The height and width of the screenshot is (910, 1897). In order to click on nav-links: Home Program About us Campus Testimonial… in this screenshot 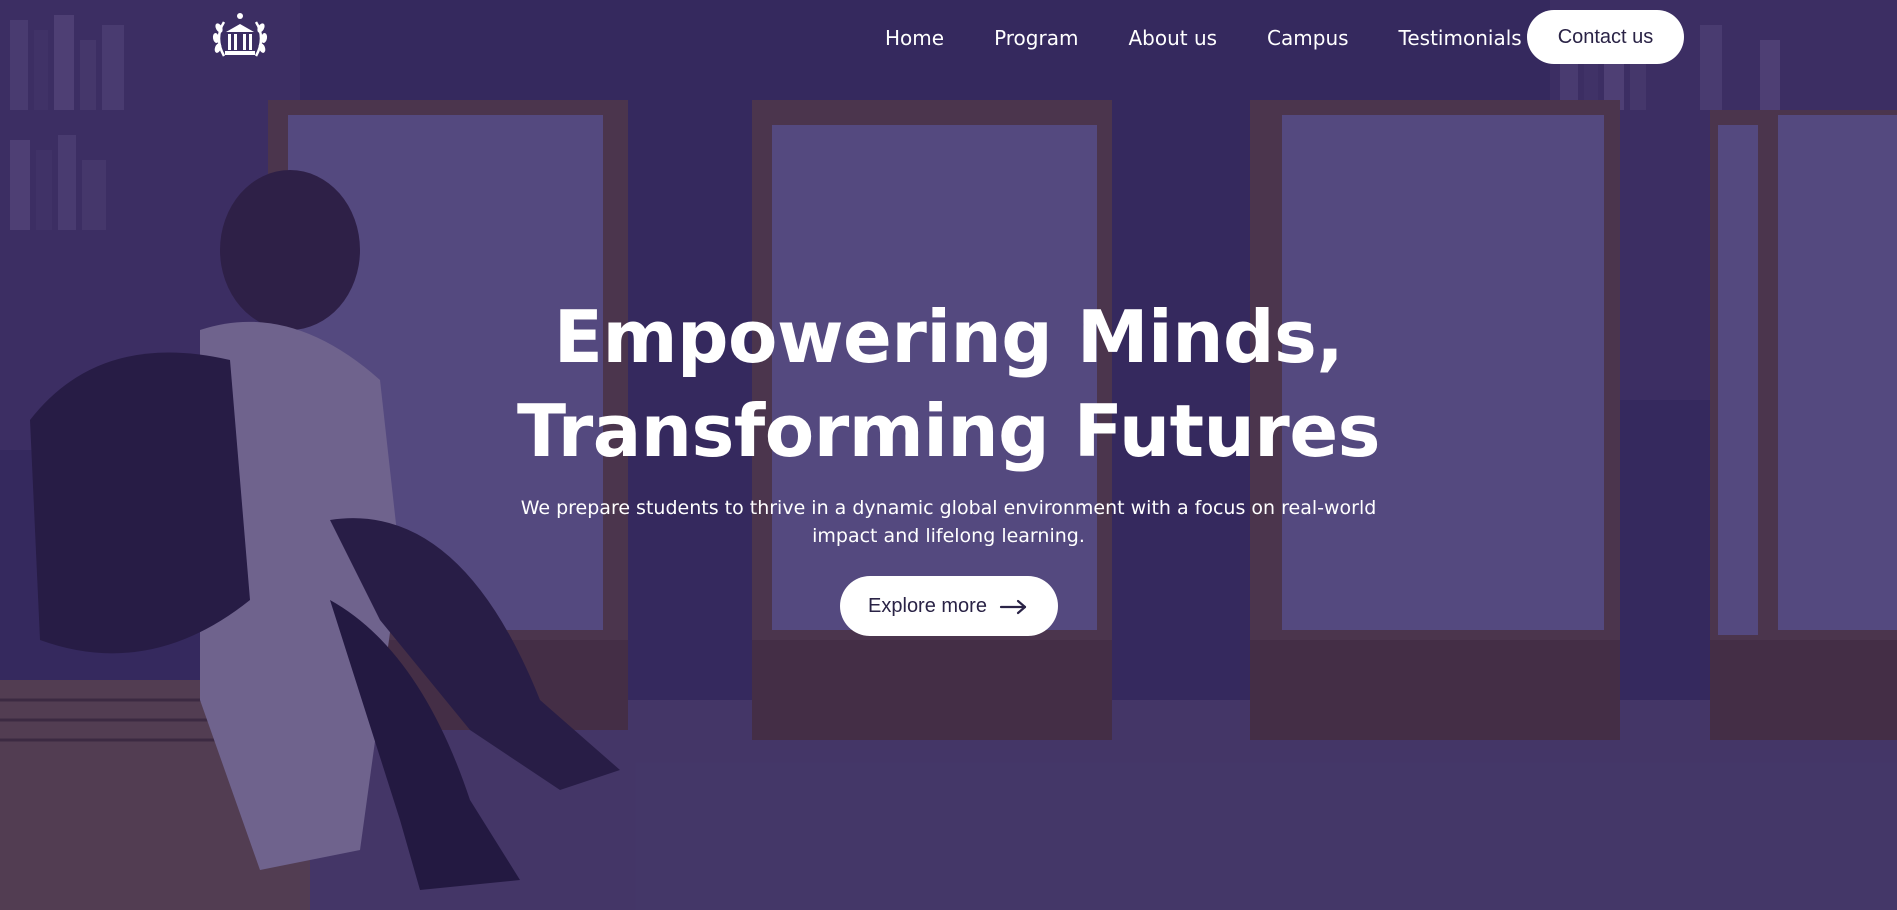, I will do `click(1203, 38)`.